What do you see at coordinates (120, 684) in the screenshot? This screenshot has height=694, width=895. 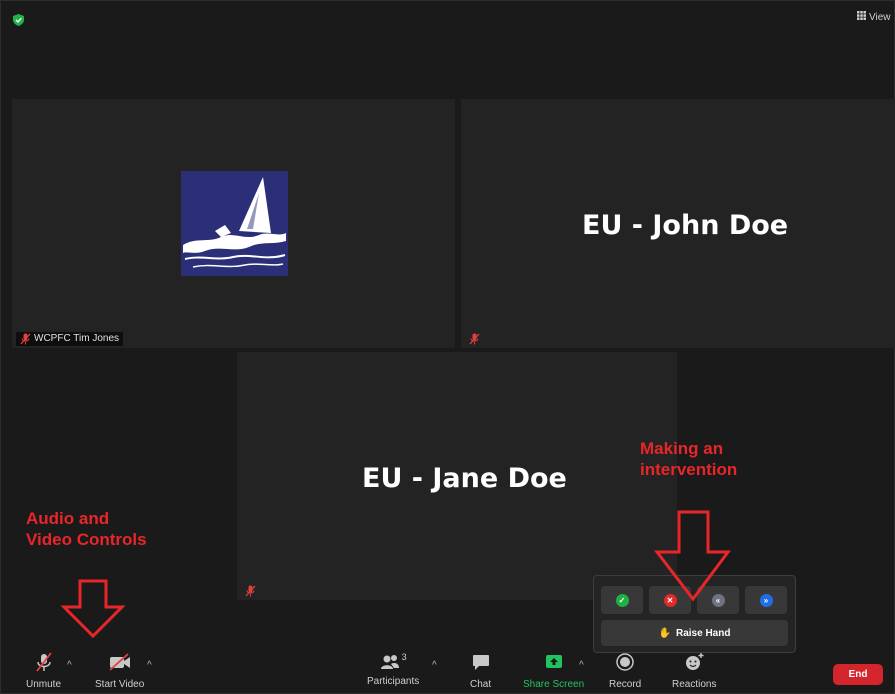 I see `start-video-label: Start Video` at bounding box center [120, 684].